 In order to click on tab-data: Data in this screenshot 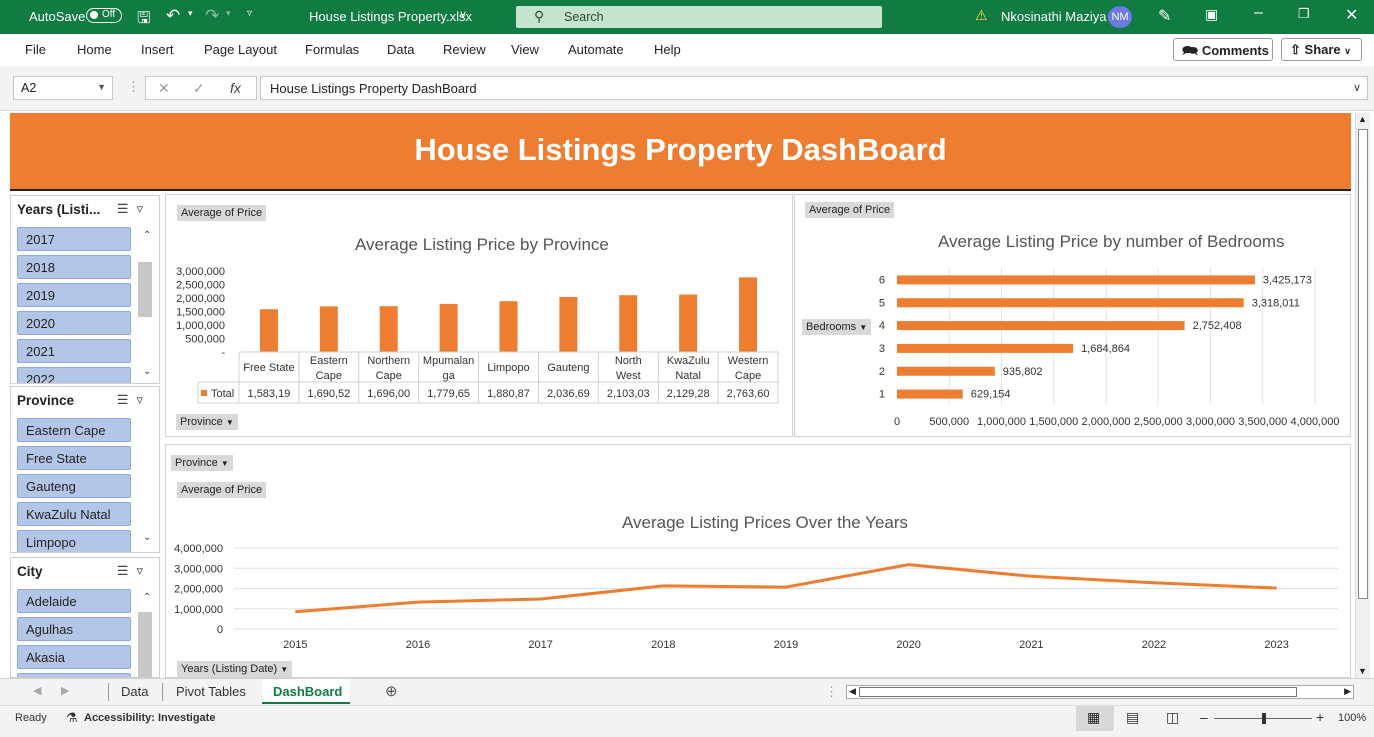, I will do `click(400, 49)`.